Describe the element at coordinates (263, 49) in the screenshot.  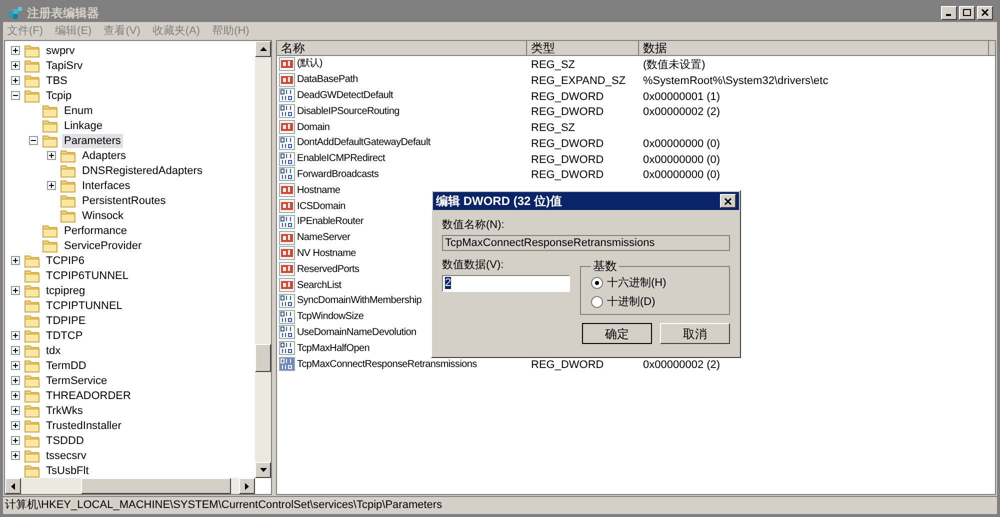
I see `scroll-up-button` at that location.